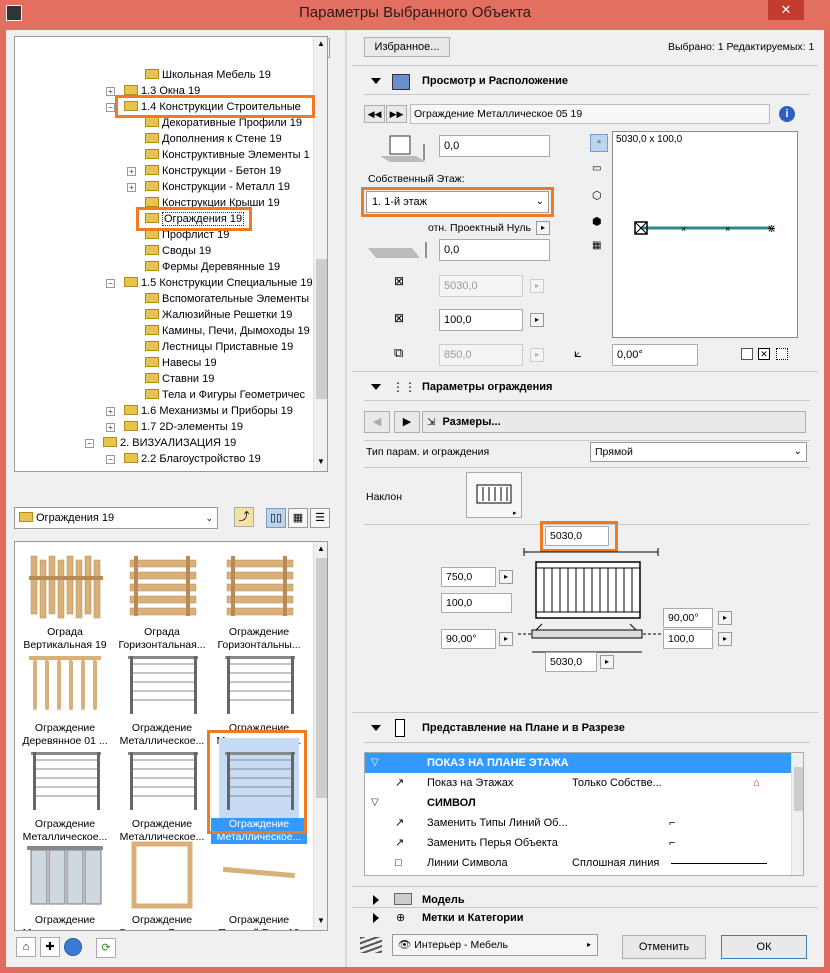 The image size is (830, 973). Describe the element at coordinates (782, 354) in the screenshot. I see `mirror-y-checkbox` at that location.